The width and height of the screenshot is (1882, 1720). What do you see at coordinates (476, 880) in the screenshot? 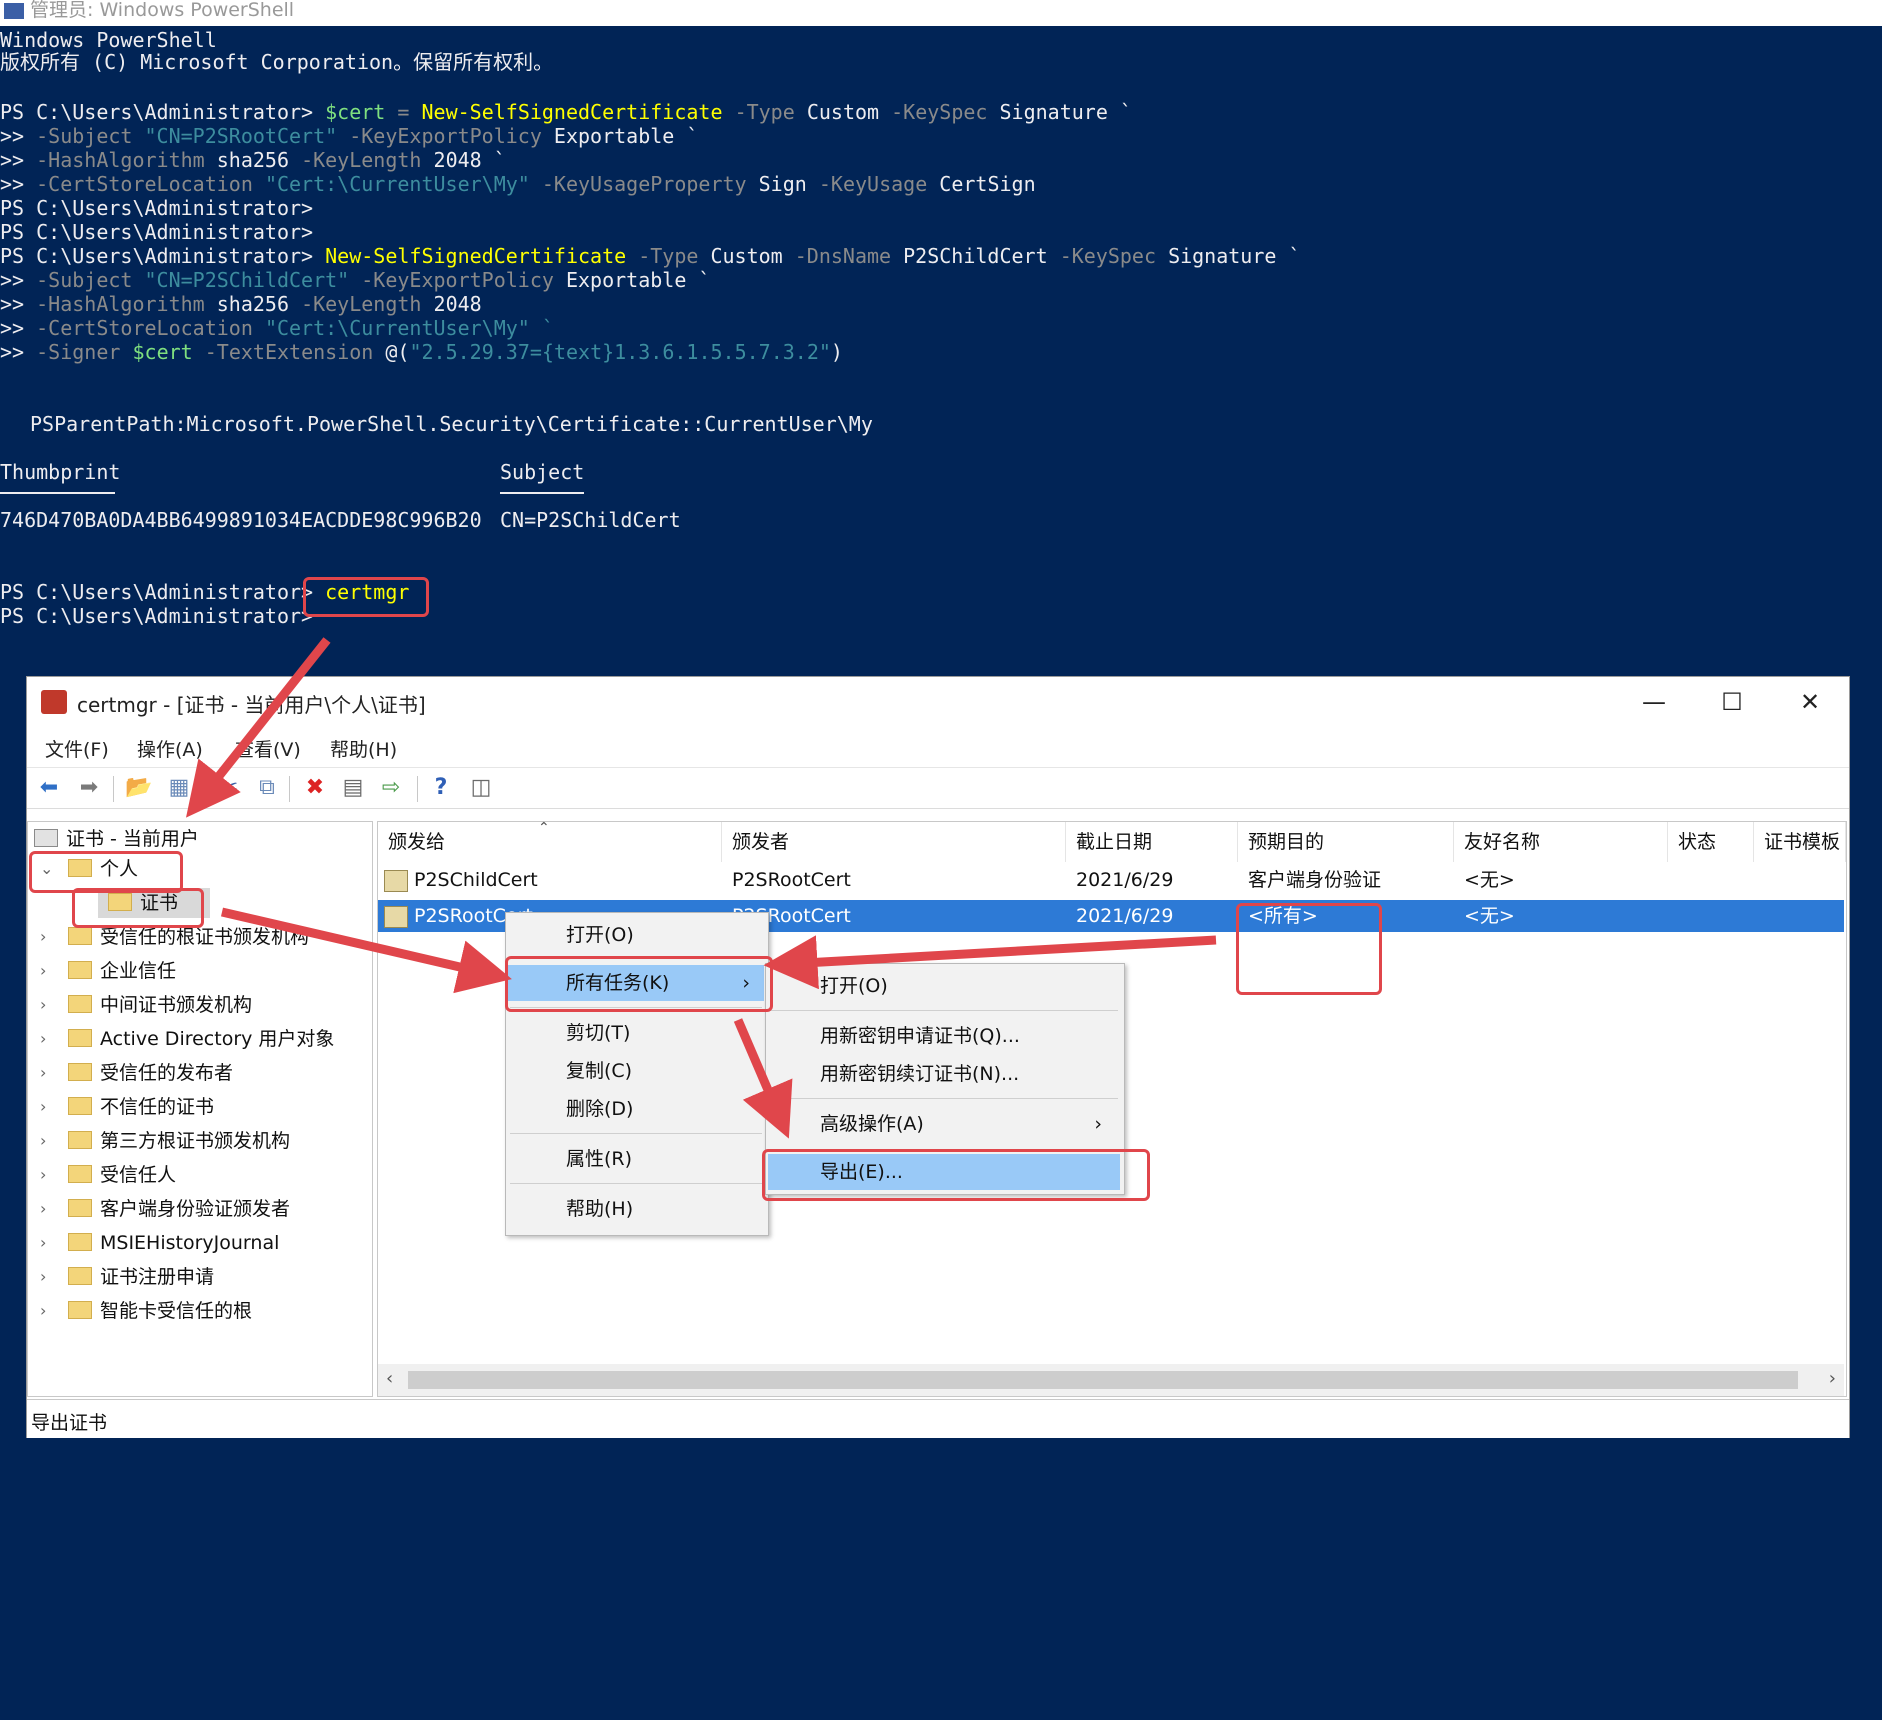
I see `cell-issued-to: P2SChildCert` at bounding box center [476, 880].